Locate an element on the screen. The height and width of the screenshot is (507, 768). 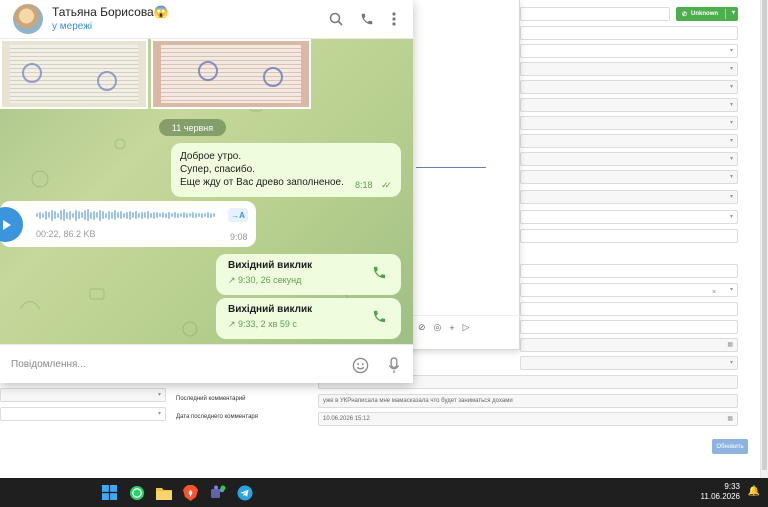
message-line: Еще жду от Вас древо заполненое. is located at coordinates (262, 182).